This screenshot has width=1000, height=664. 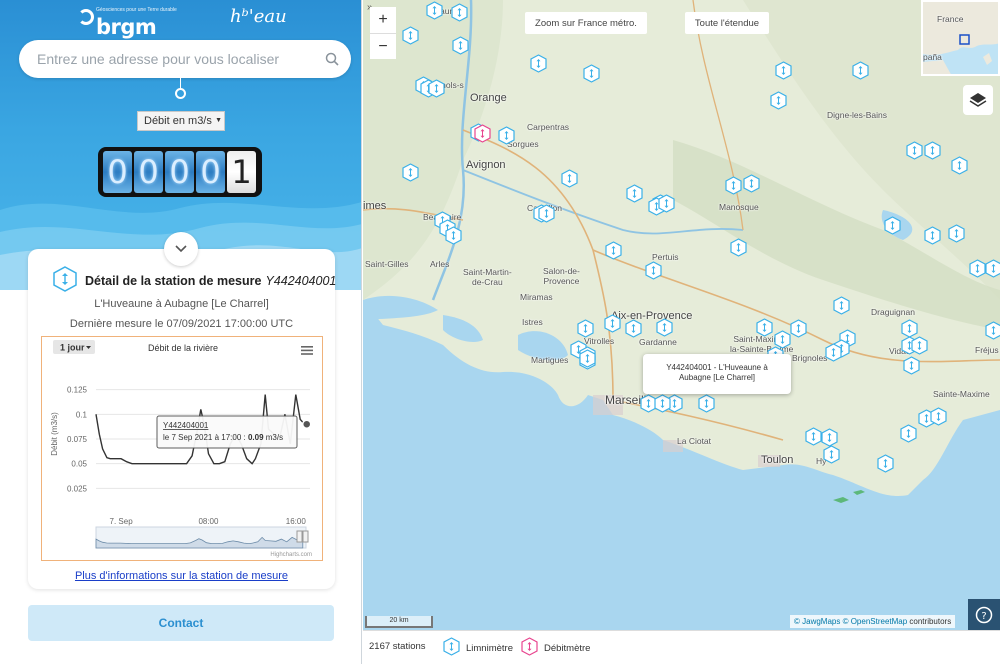 What do you see at coordinates (567, 648) in the screenshot?
I see `legend-debitmetre: Débitmètre` at bounding box center [567, 648].